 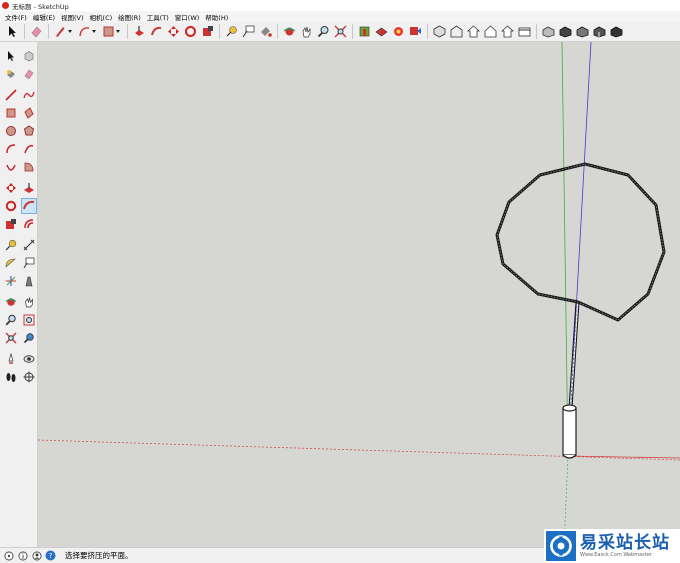 What do you see at coordinates (187, 17) in the screenshot?
I see `menu-window: 窗口(W)` at bounding box center [187, 17].